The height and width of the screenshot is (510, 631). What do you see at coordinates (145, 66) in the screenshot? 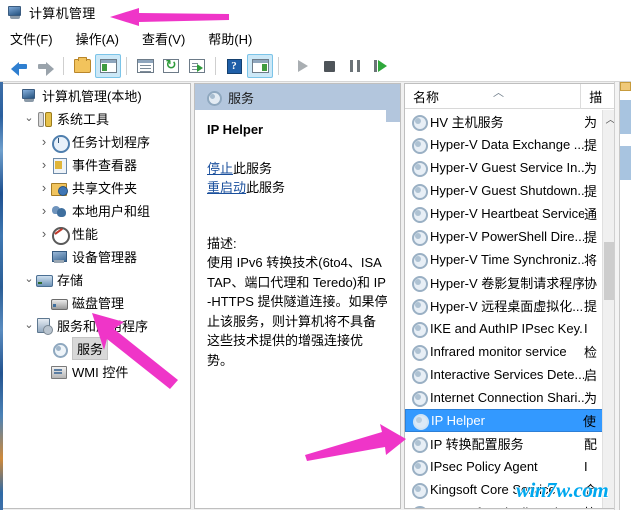
I see `properties-icon` at bounding box center [145, 66].